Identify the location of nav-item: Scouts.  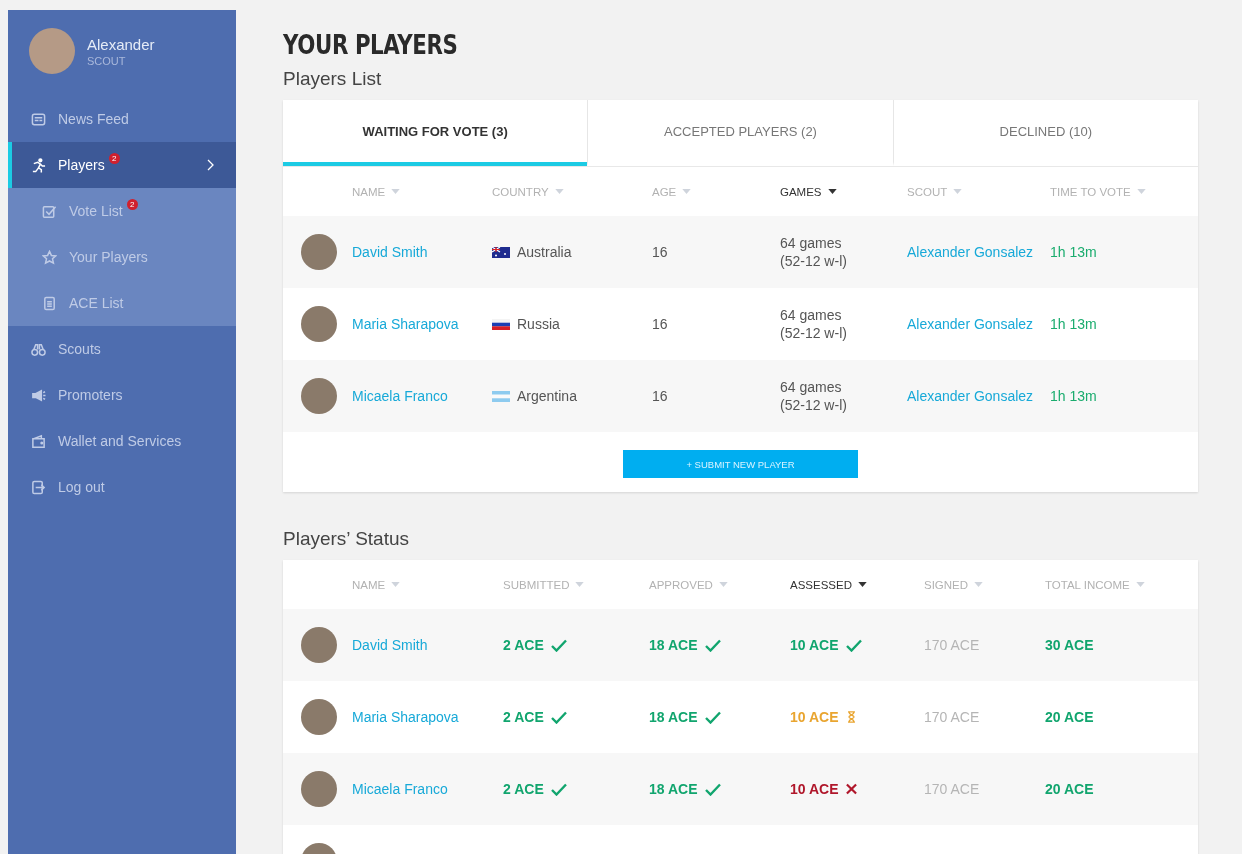
(122, 349).